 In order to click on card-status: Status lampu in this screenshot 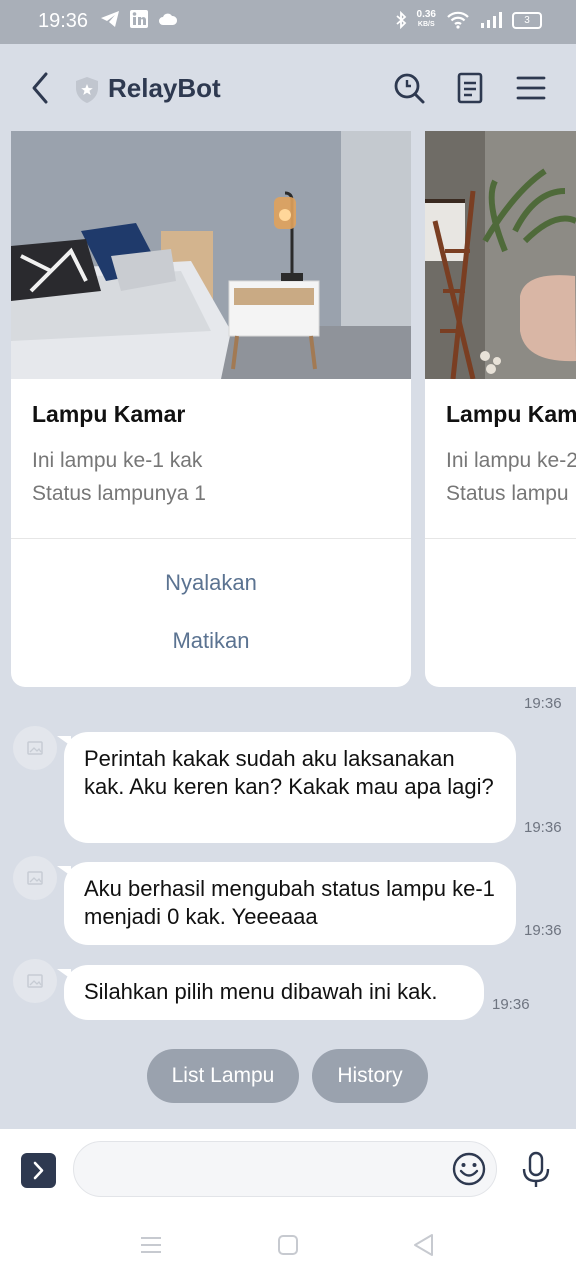, I will do `click(507, 493)`.